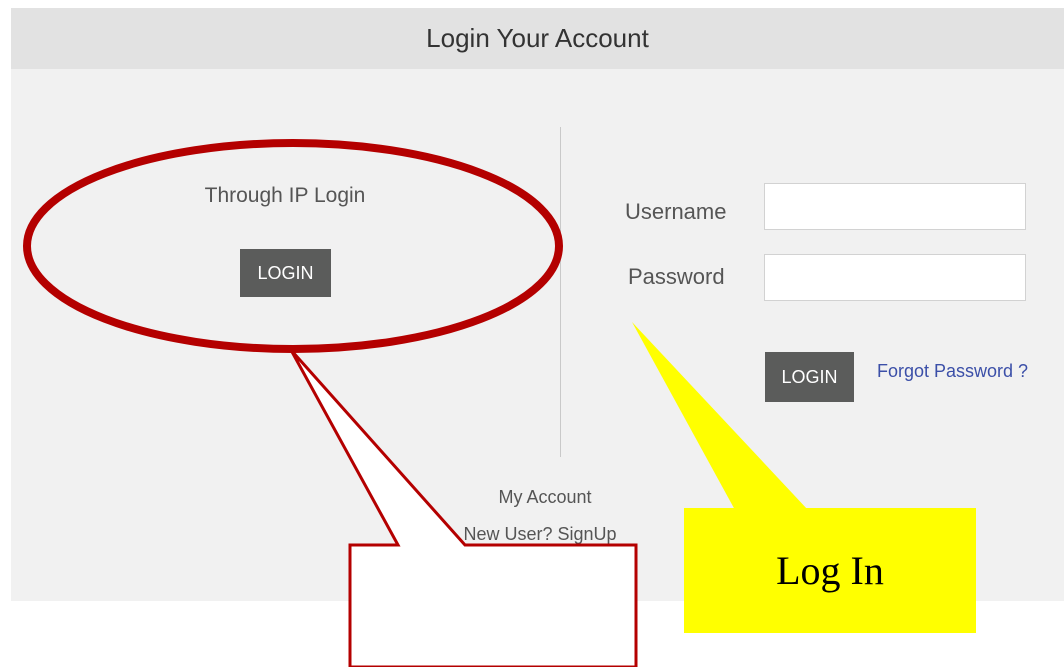 This screenshot has width=1064, height=667. What do you see at coordinates (285, 195) in the screenshot?
I see `ip-login-label: Through IP Login` at bounding box center [285, 195].